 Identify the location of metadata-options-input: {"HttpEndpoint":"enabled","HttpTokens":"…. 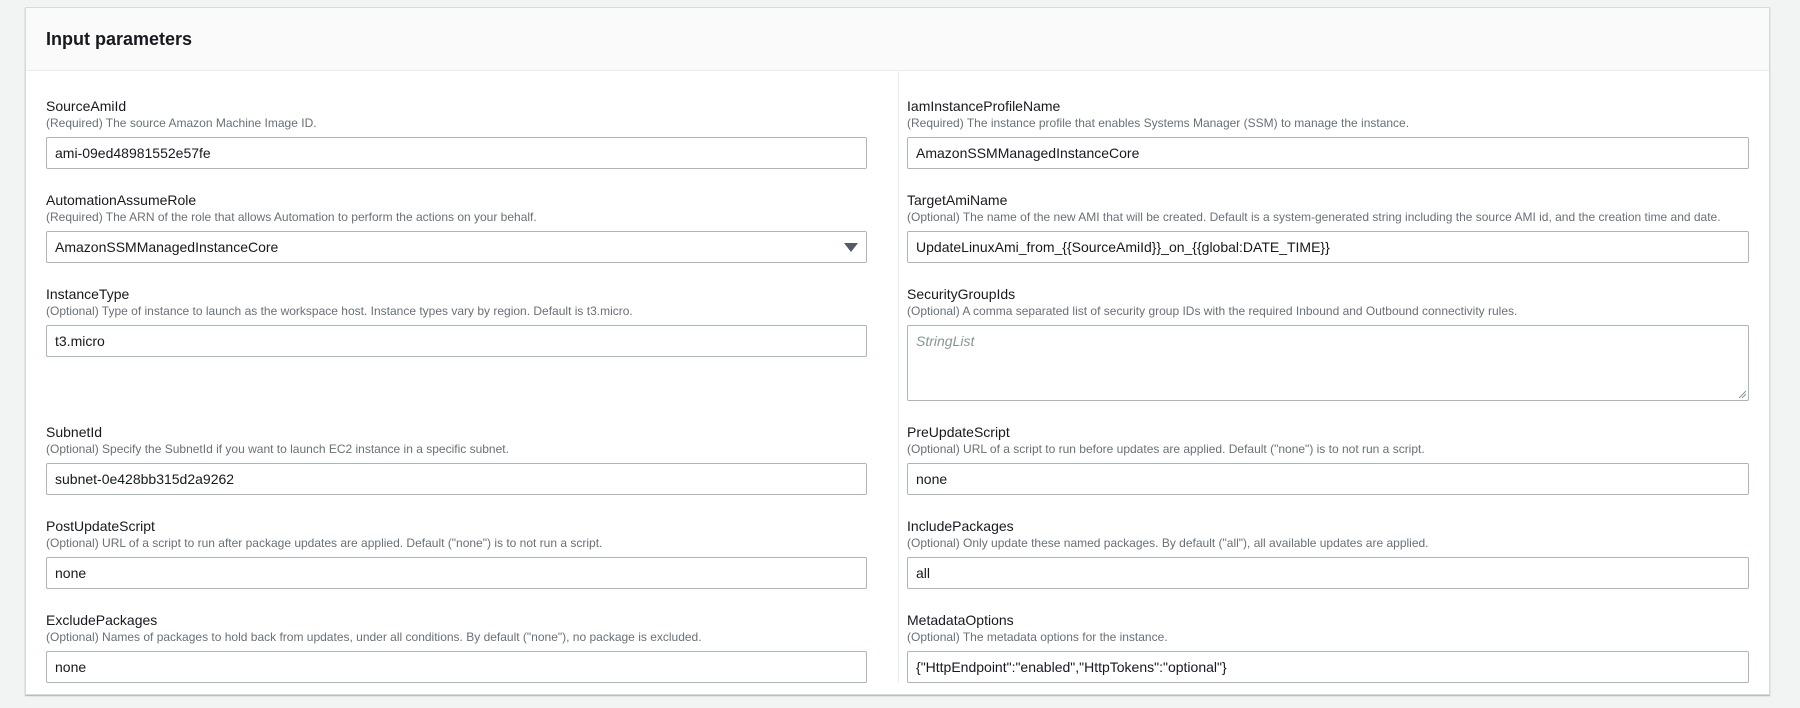
(1328, 667).